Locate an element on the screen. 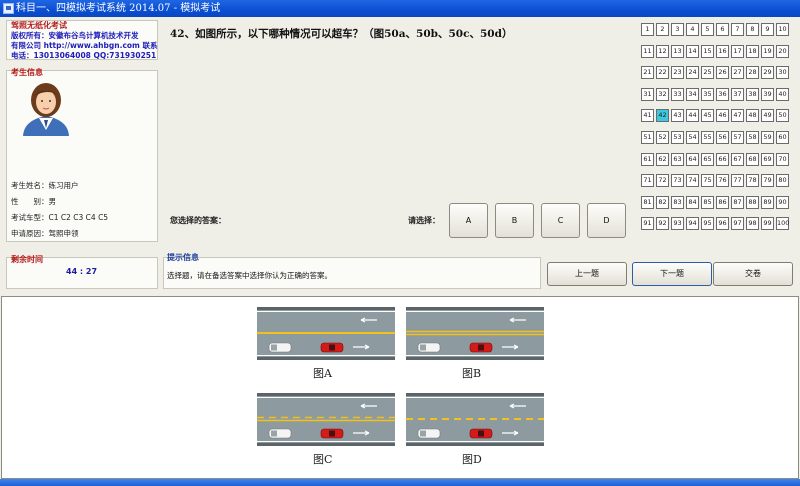 The height and width of the screenshot is (486, 800). question-number-cell: 98 is located at coordinates (752, 224).